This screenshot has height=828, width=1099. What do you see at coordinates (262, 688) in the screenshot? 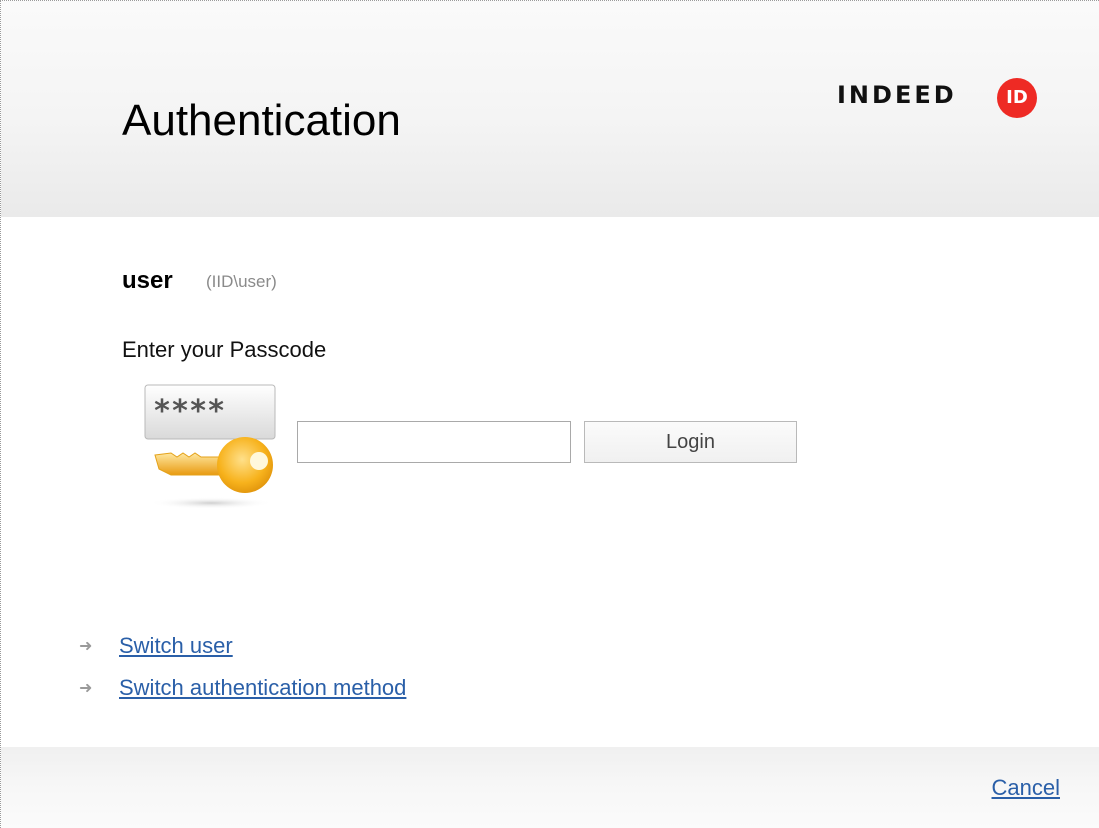
I see `switch-authentication-method-link: Switch authentication method` at bounding box center [262, 688].